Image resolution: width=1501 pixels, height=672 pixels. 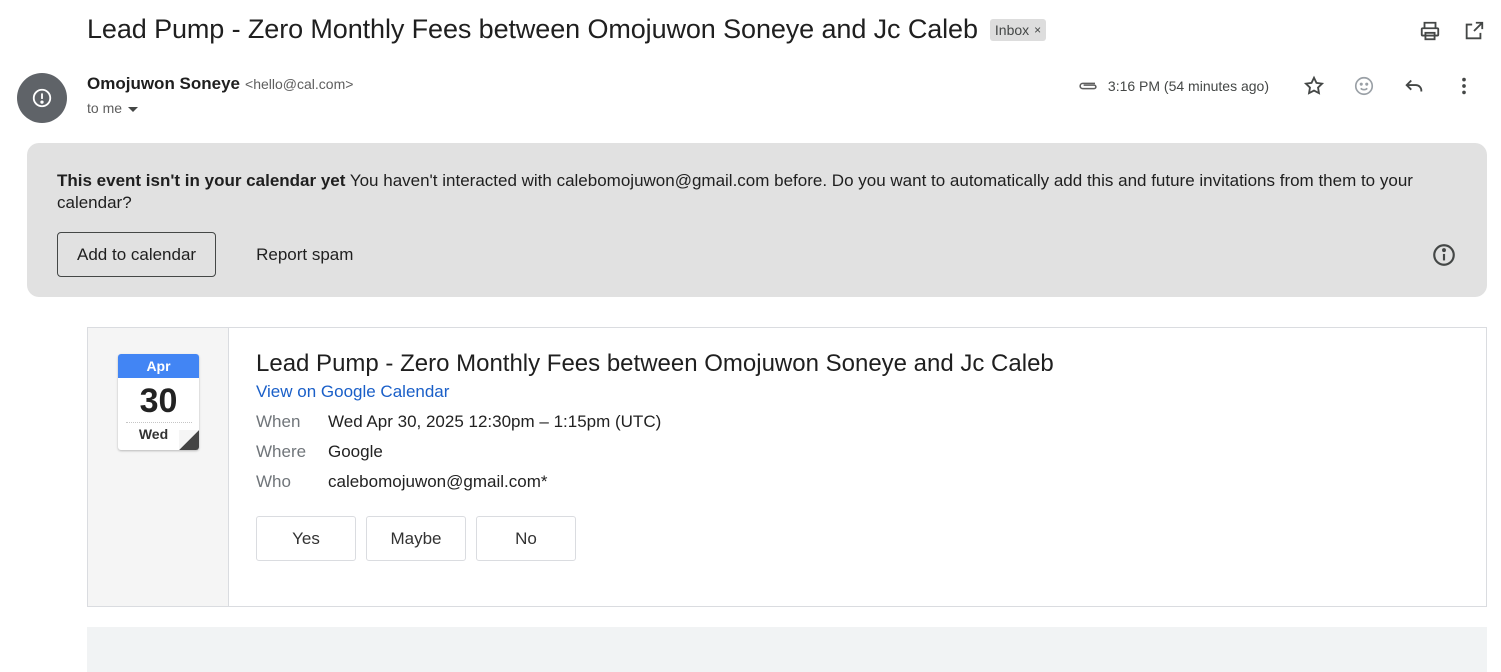 What do you see at coordinates (1012, 29) in the screenshot?
I see `label-text: Inbox` at bounding box center [1012, 29].